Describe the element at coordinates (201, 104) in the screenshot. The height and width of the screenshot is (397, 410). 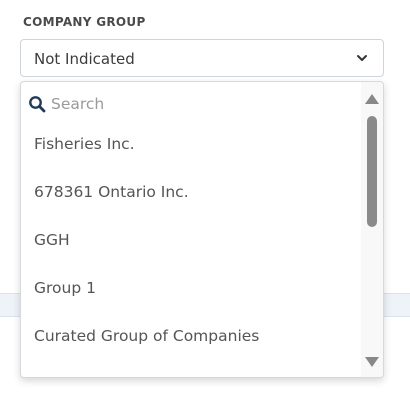
I see `search-input` at that location.